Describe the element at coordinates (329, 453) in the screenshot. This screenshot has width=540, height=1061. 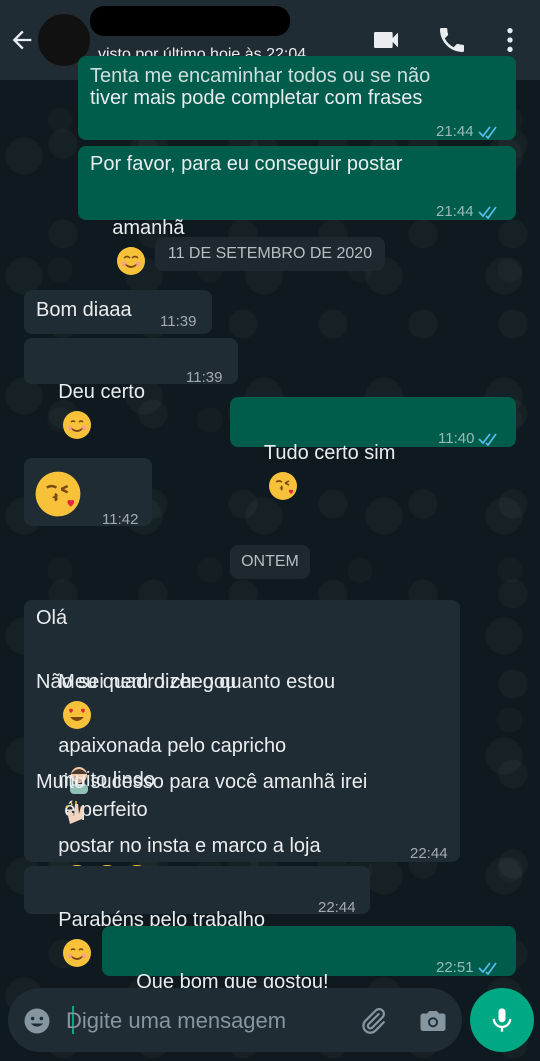
I see `message-text-line: Tudo certo sim` at that location.